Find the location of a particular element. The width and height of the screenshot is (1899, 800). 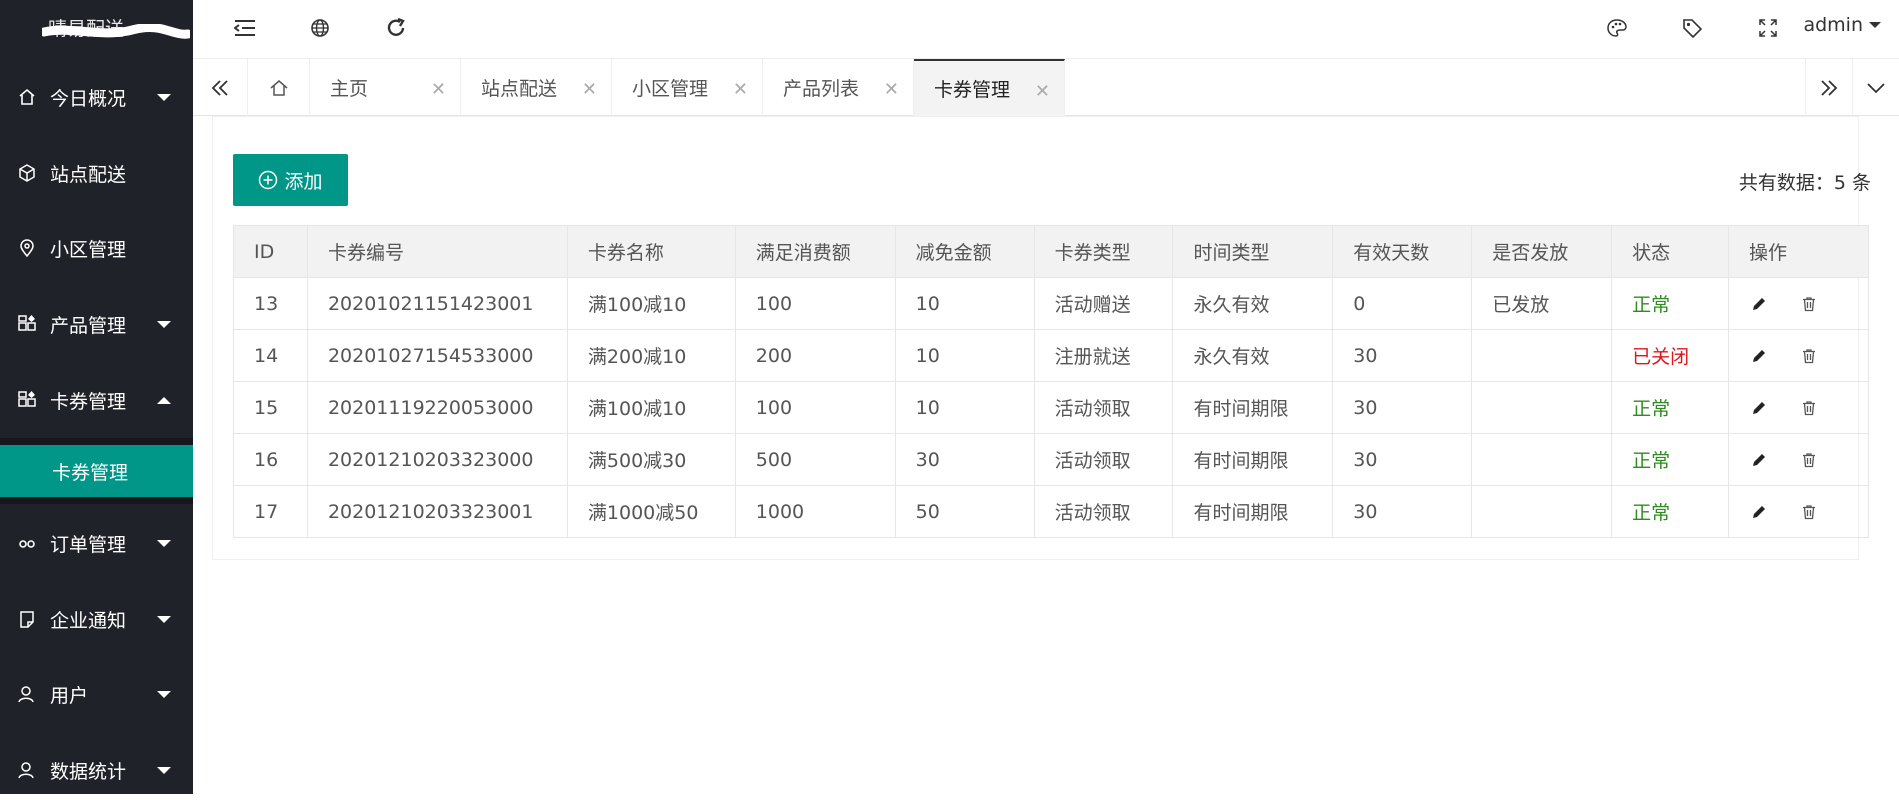

tab-coupon-management: 卡券管理 ✕ is located at coordinates (989, 87).